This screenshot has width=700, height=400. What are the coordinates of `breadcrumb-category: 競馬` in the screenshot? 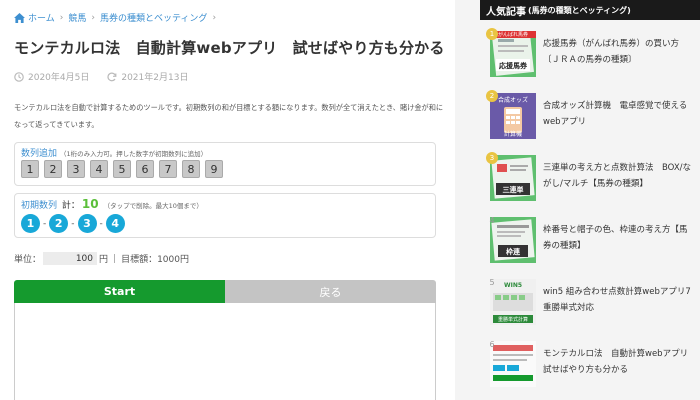 It's located at (77, 17).